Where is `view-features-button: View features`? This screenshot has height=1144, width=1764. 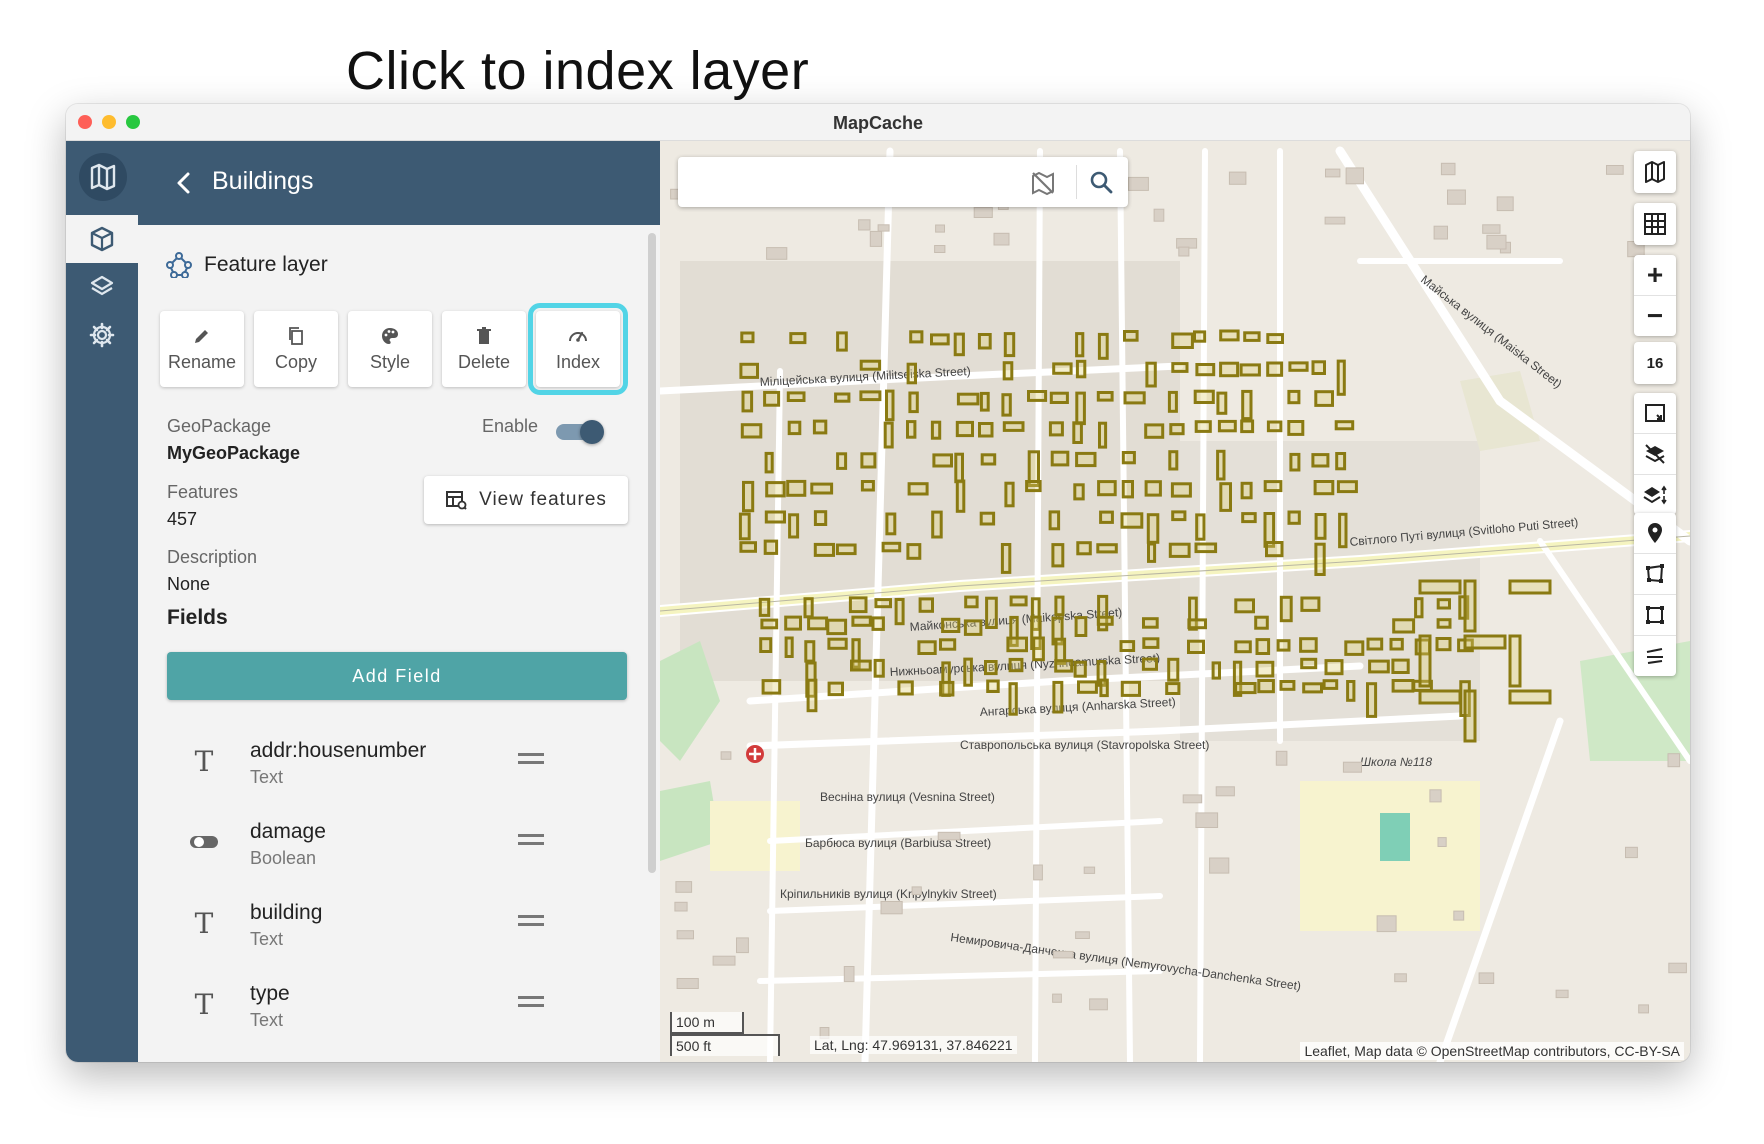 view-features-button: View features is located at coordinates (526, 500).